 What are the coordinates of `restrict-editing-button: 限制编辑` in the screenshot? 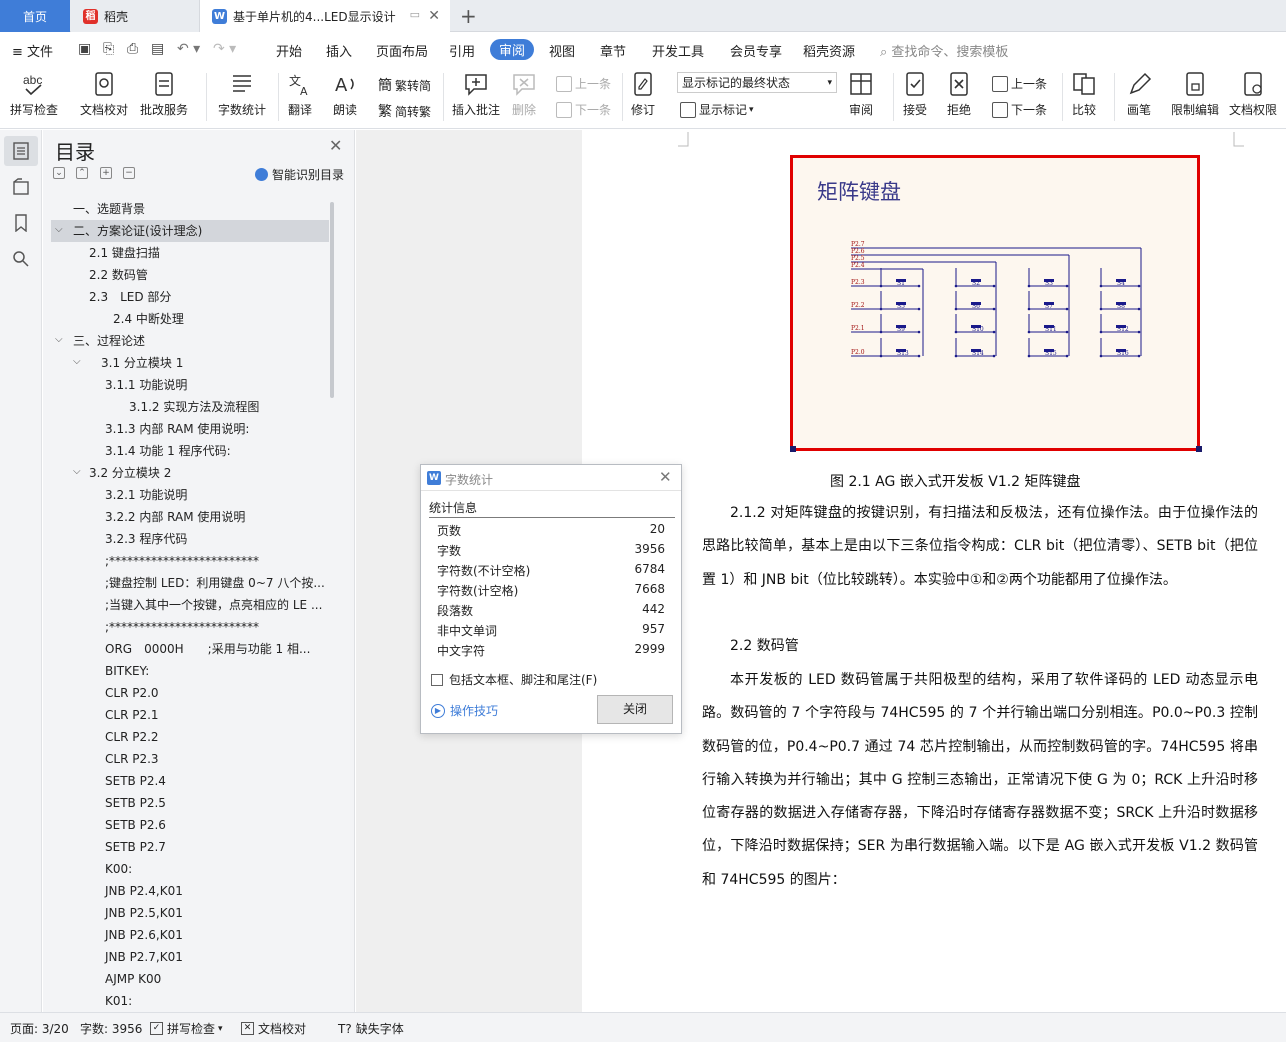 It's located at (1195, 91).